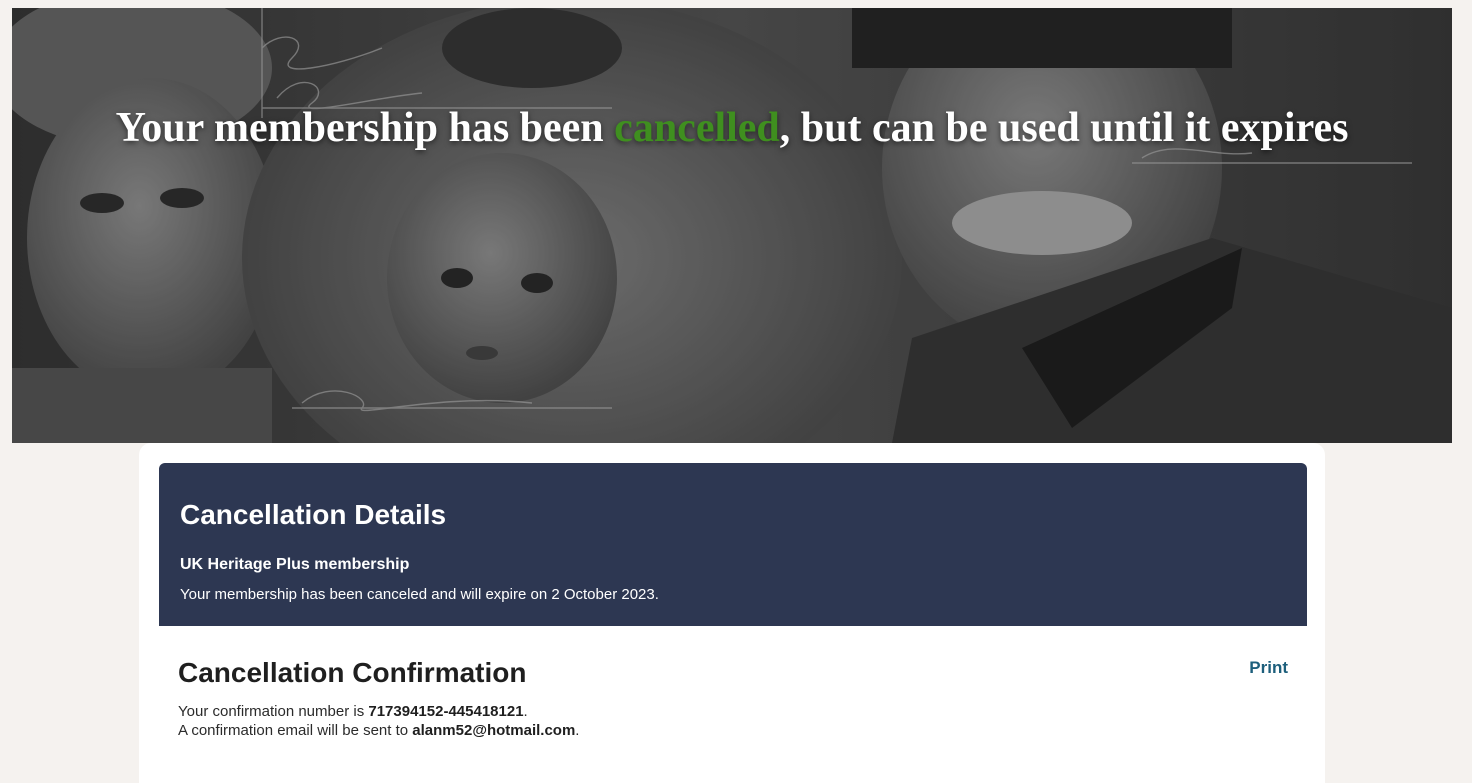 This screenshot has width=1472, height=783. What do you see at coordinates (525, 711) in the screenshot?
I see `confirmation-number-suffix: .` at bounding box center [525, 711].